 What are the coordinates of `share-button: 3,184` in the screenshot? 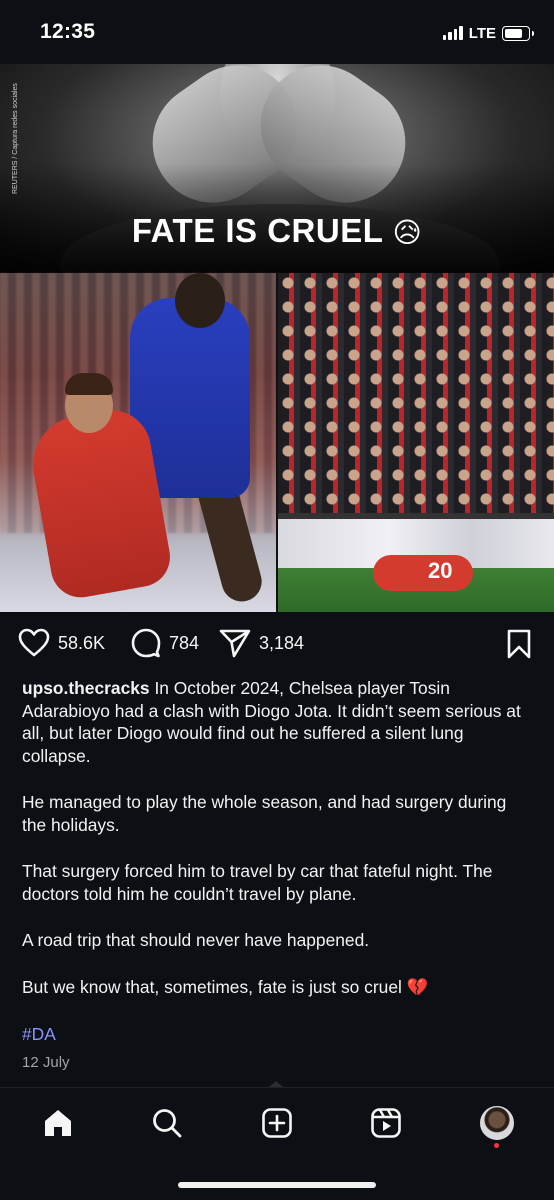 It's located at (261, 643).